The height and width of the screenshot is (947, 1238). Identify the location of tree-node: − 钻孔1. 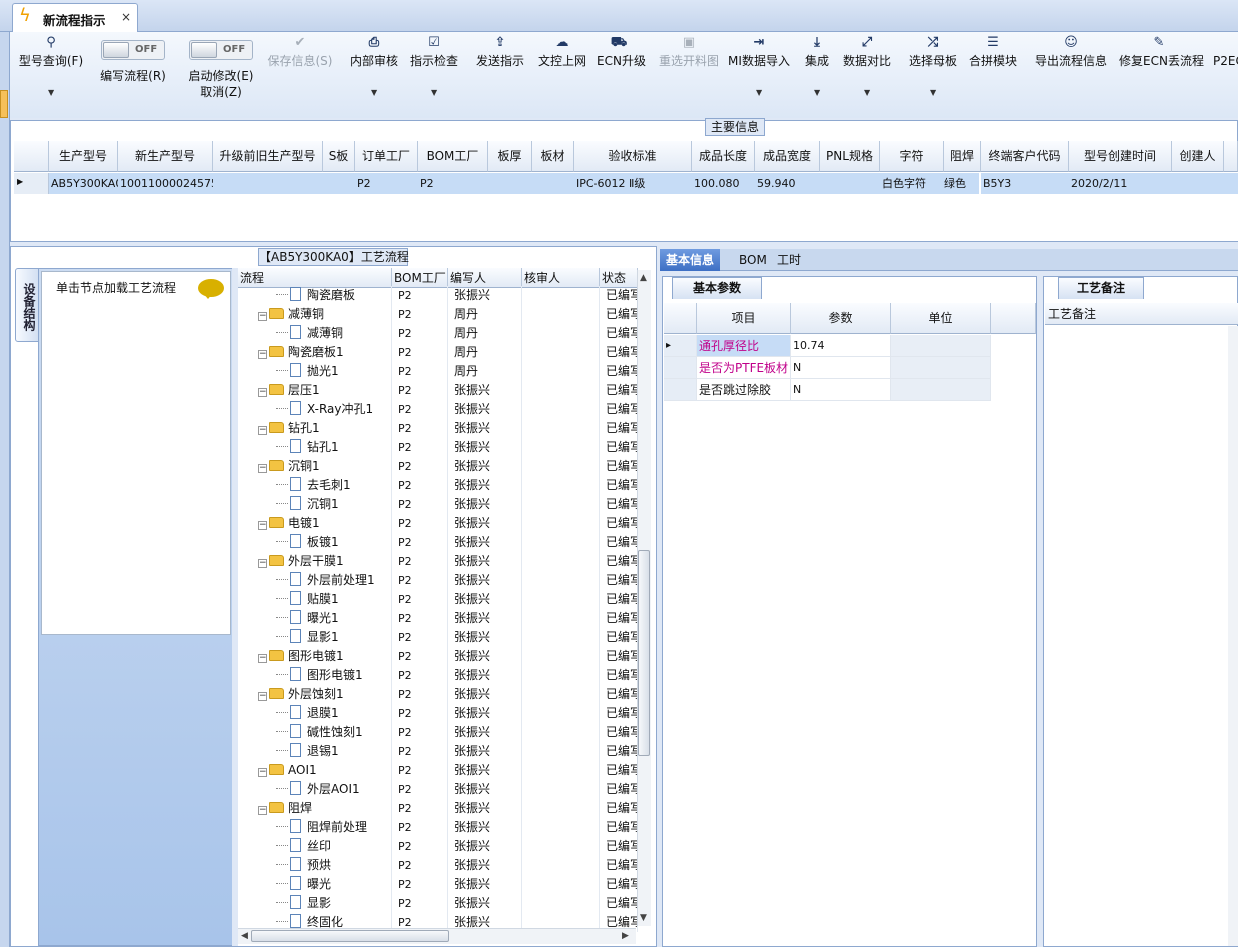
(315, 428).